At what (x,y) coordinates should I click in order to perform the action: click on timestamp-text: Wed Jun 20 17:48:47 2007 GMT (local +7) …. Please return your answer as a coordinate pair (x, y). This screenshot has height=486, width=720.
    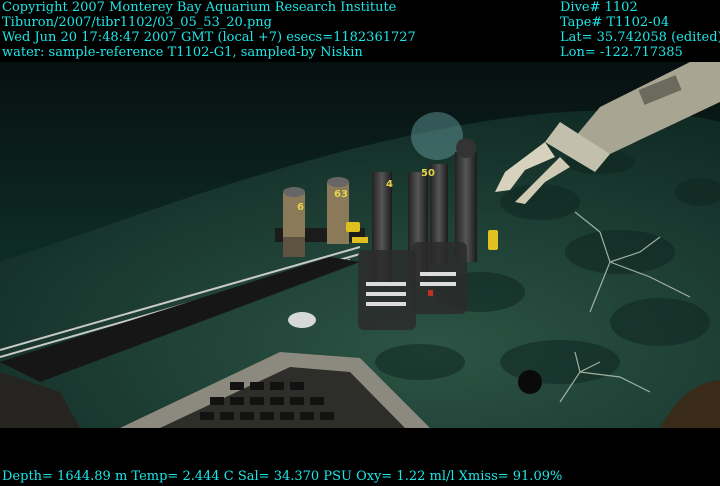
    Looking at the image, I should click on (209, 37).